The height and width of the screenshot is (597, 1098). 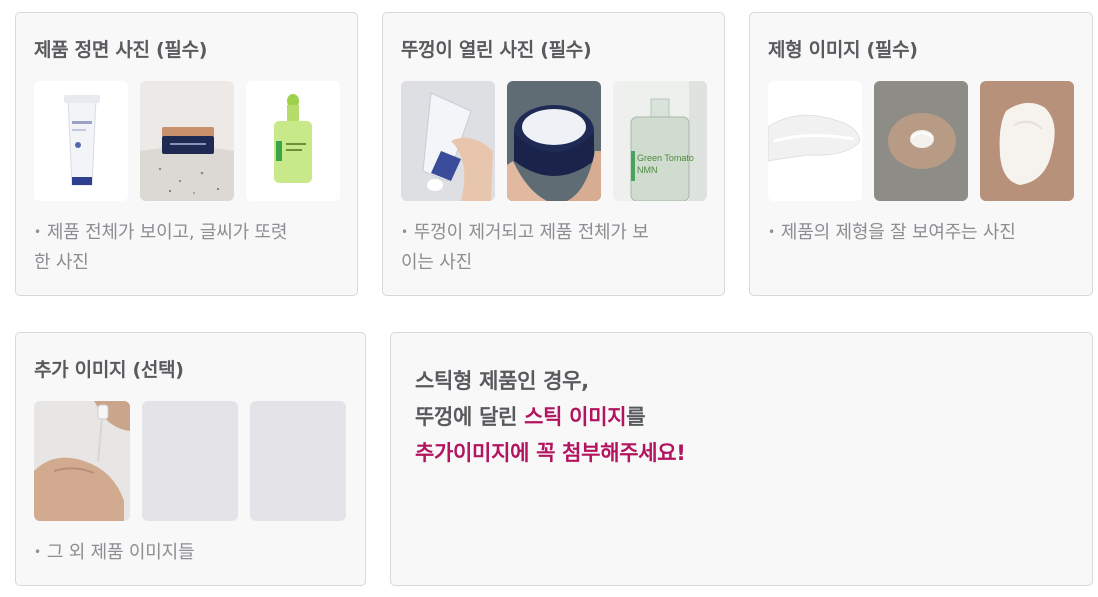 I want to click on notice-line: 를, so click(x=636, y=417).